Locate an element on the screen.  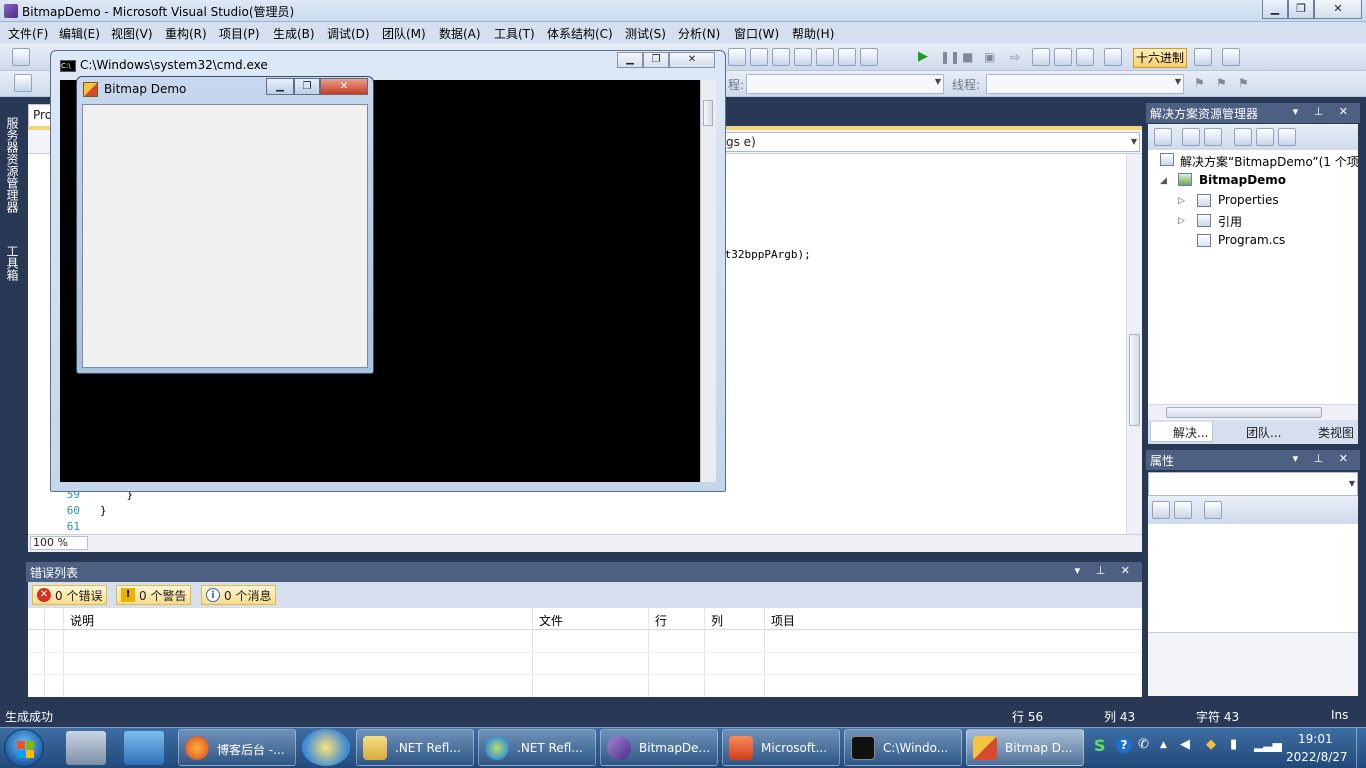
close-button: ✕ is located at coordinates (1338, 9).